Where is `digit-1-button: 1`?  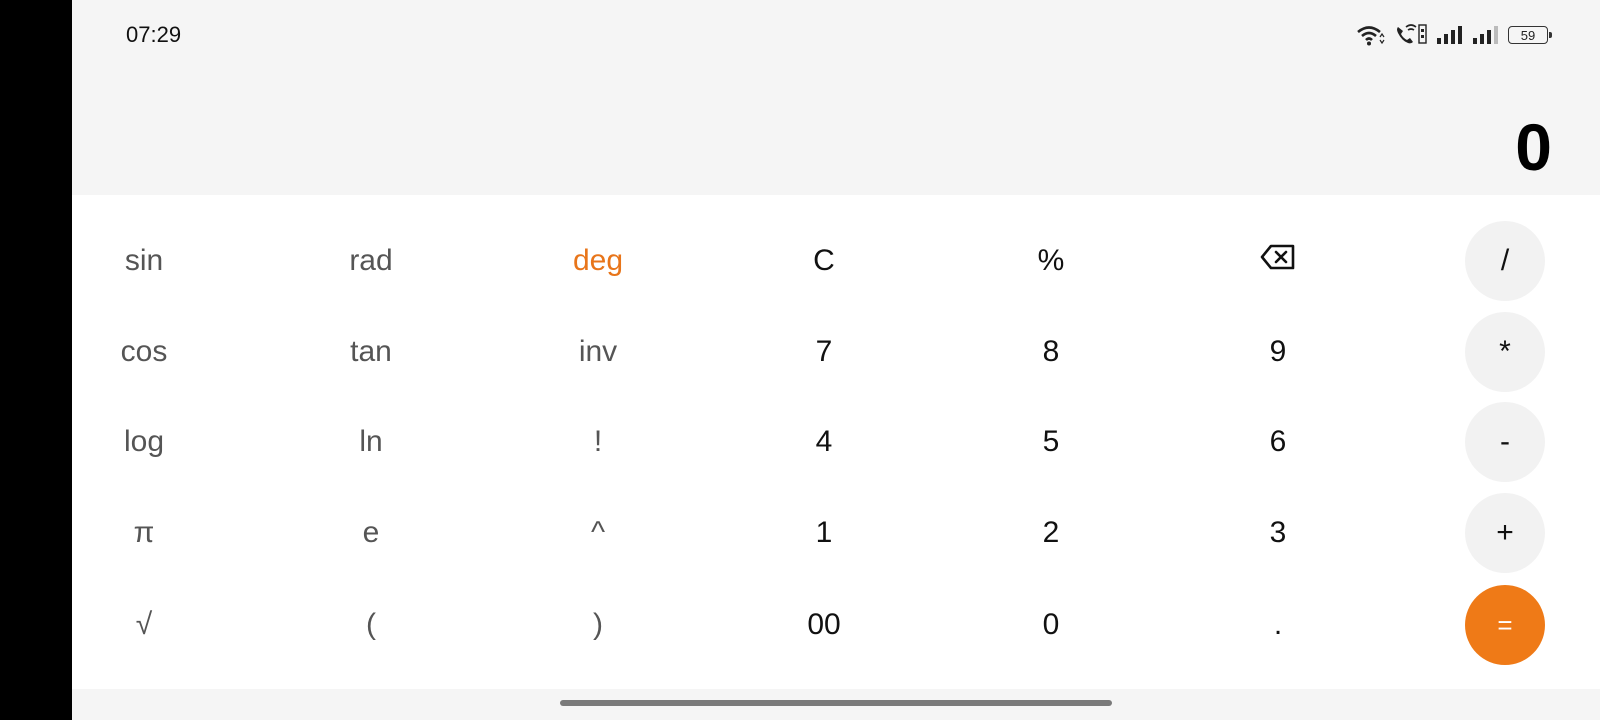
digit-1-button: 1 is located at coordinates (824, 533).